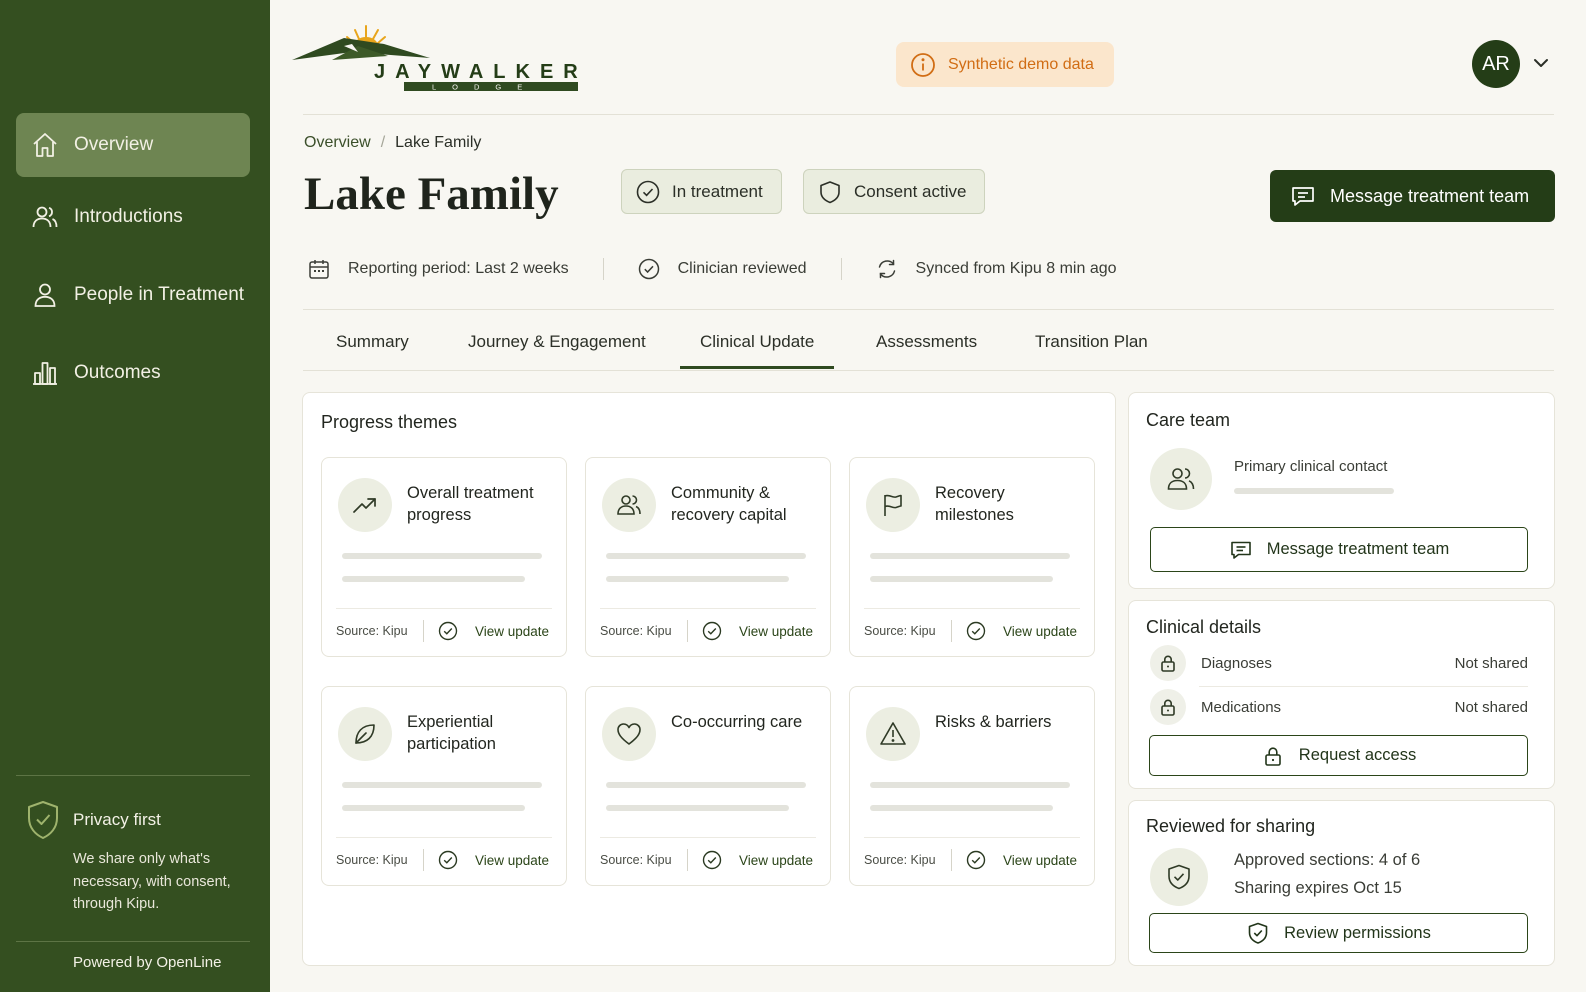 The image size is (1586, 992). Describe the element at coordinates (1541, 63) in the screenshot. I see `chevron-down-icon` at that location.